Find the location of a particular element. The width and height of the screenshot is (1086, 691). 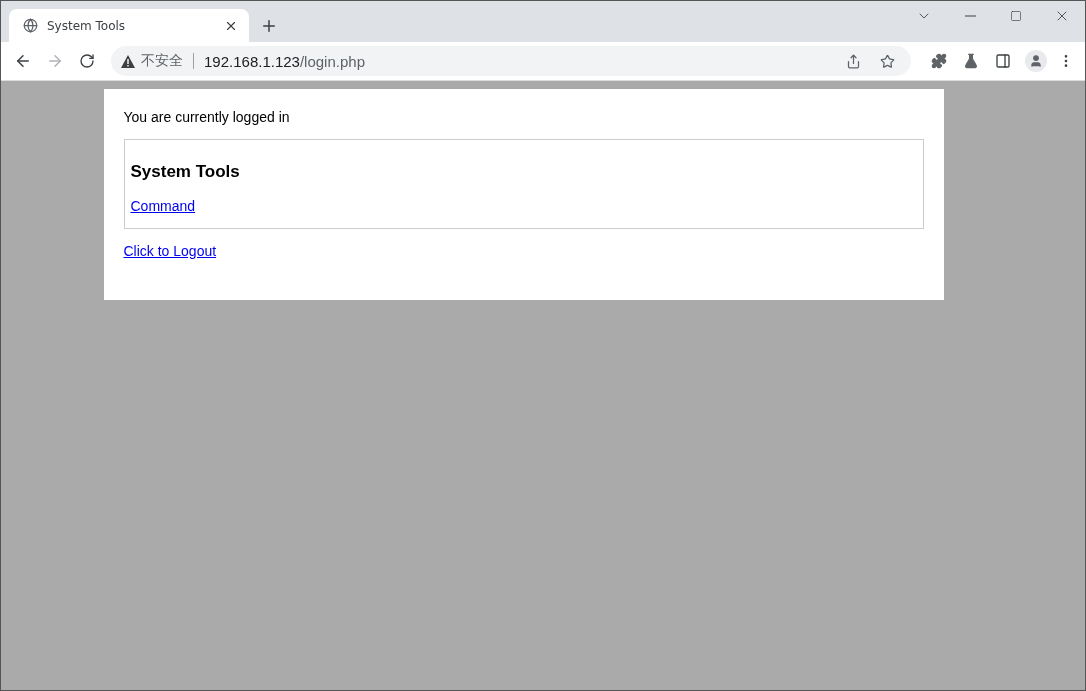

arrow-right-icon is located at coordinates (55, 61).